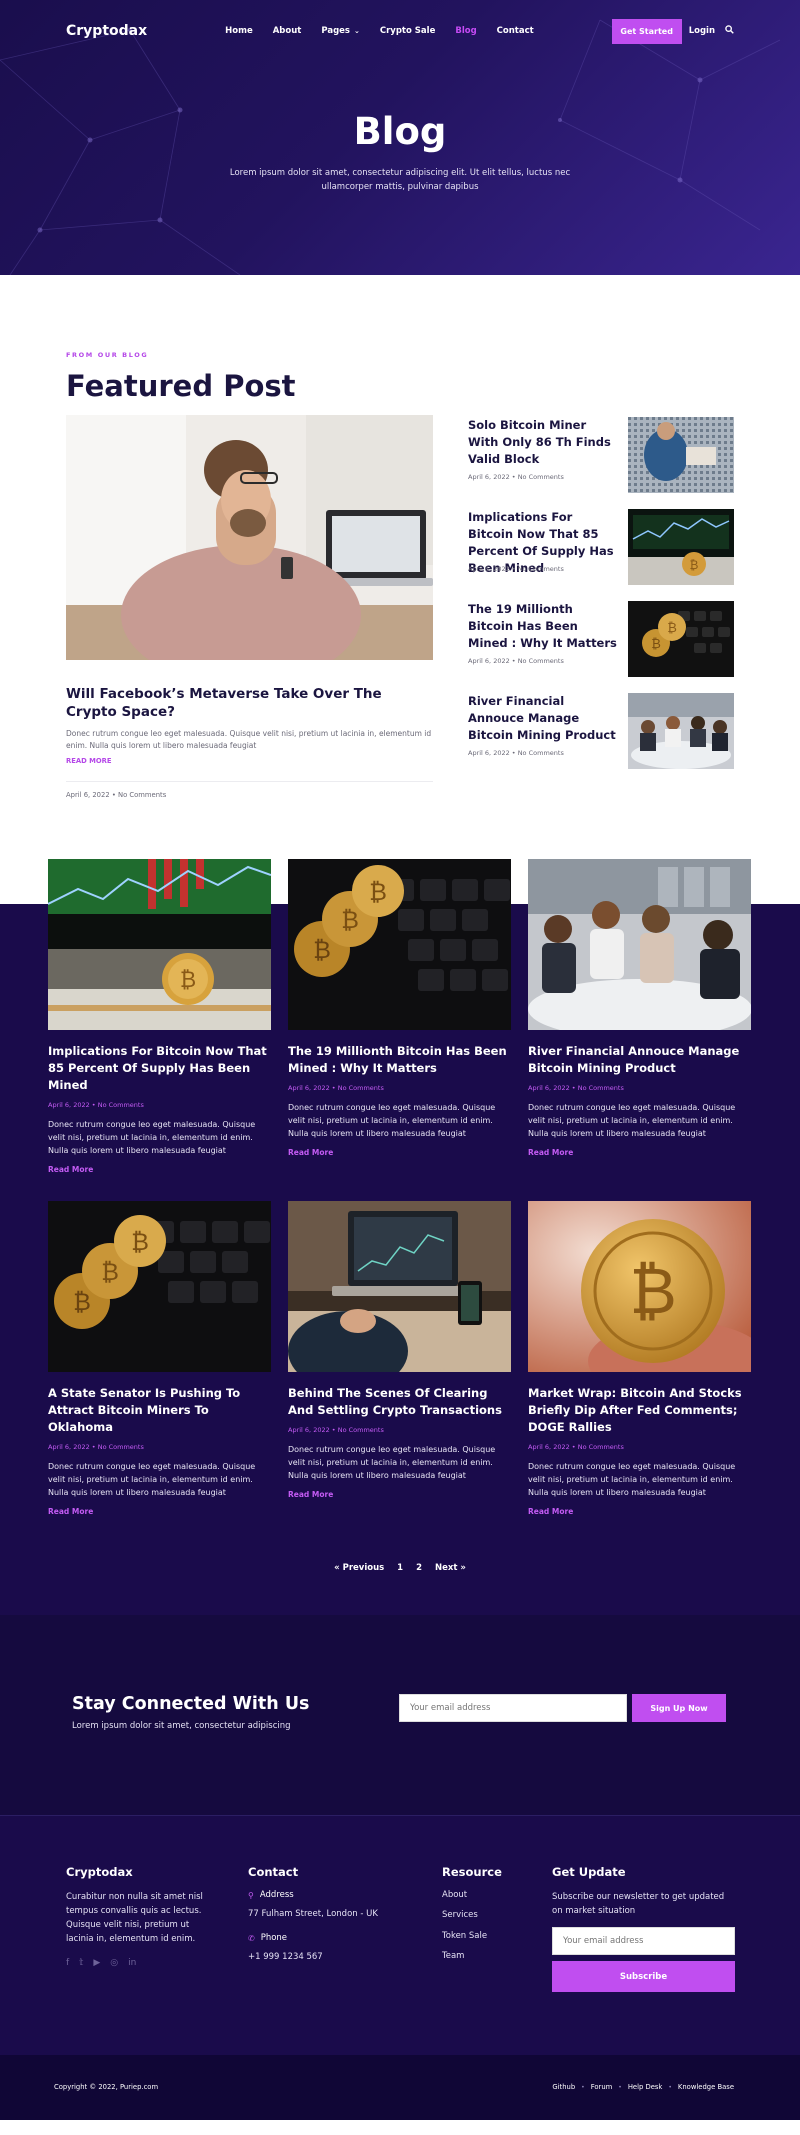 The height and width of the screenshot is (2135, 800). What do you see at coordinates (328, 1938) in the screenshot?
I see `phone-label: ✆ Phone` at bounding box center [328, 1938].